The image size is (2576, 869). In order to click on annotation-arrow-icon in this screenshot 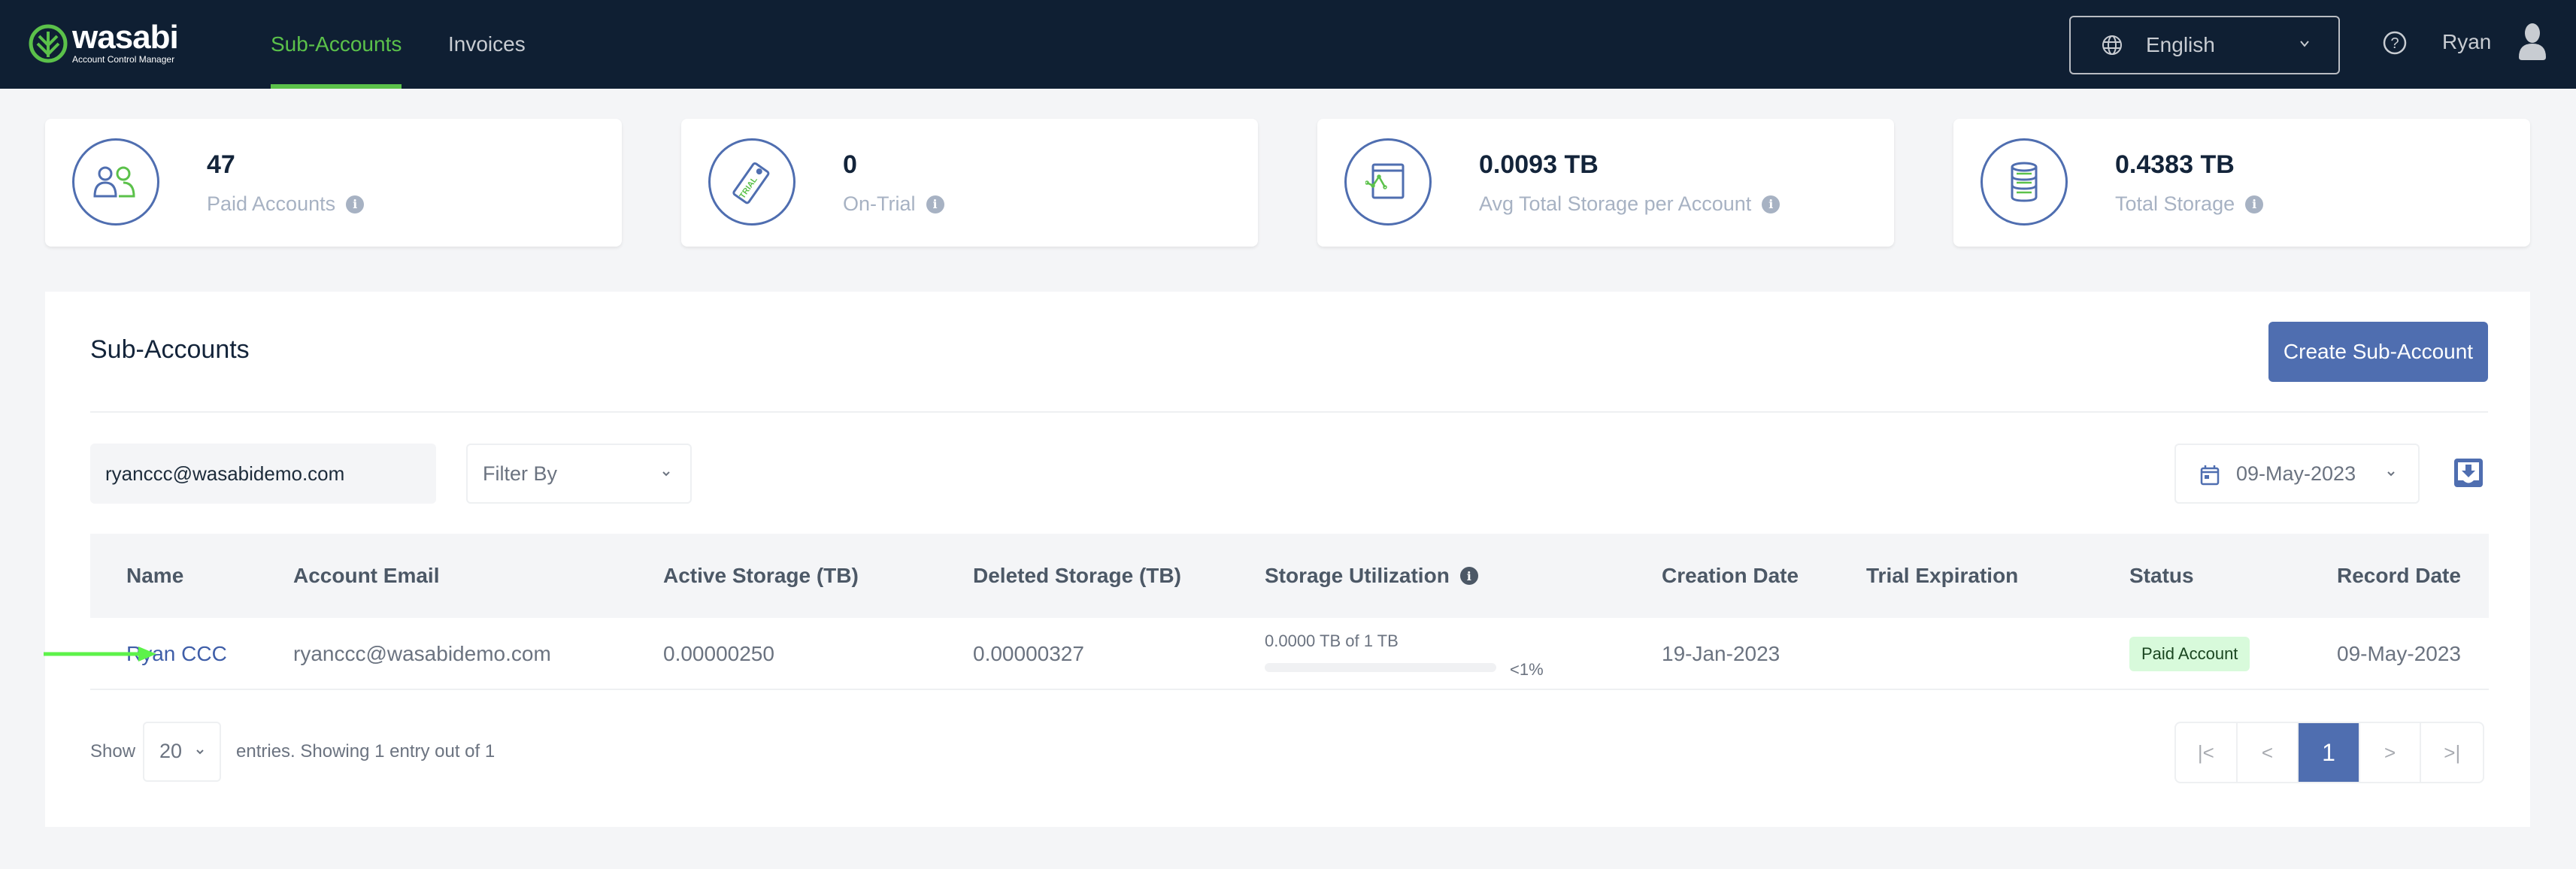, I will do `click(100, 654)`.